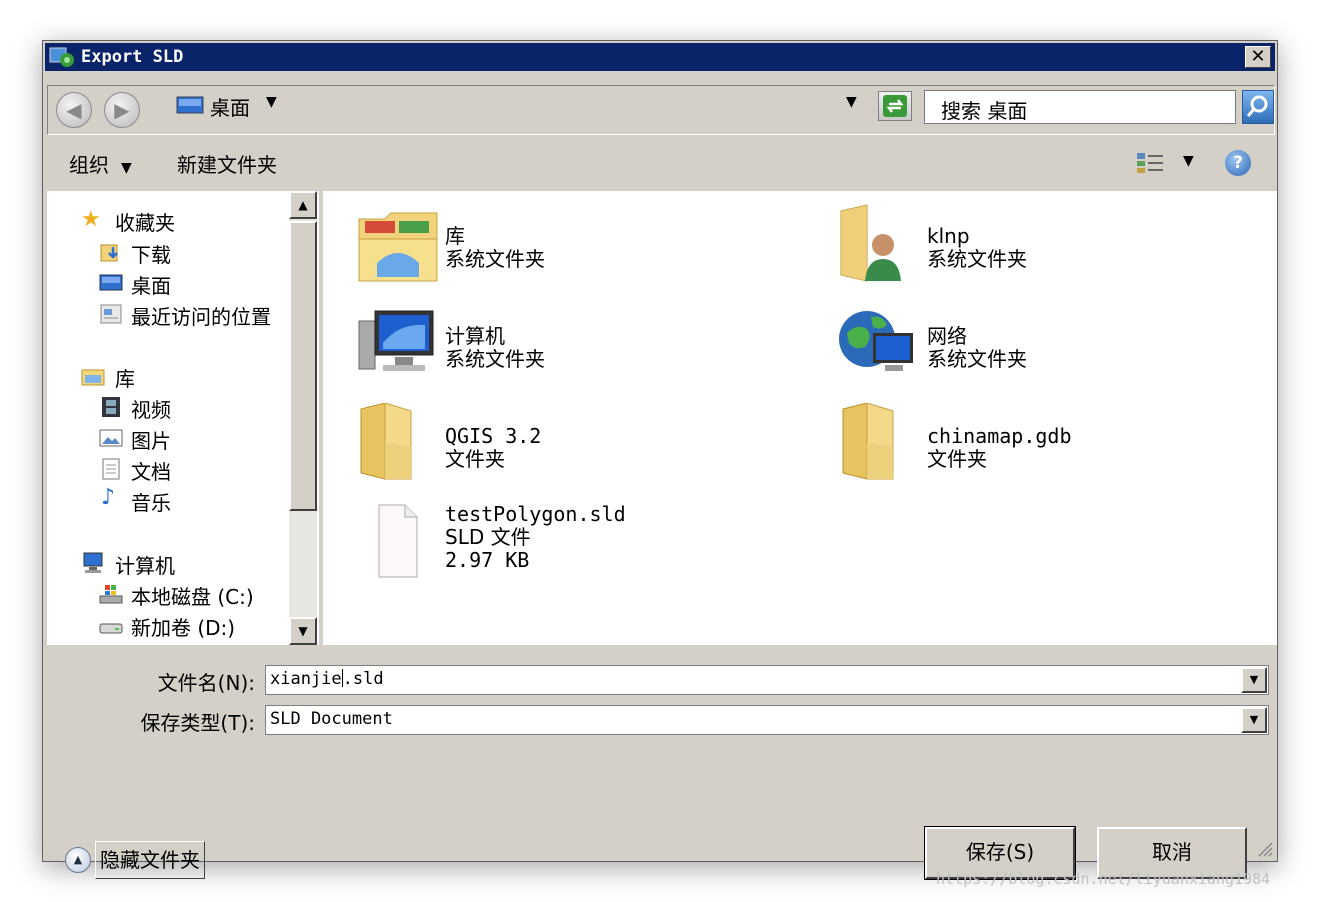  What do you see at coordinates (331, 719) in the screenshot?
I see `filetype-value: SLD Document` at bounding box center [331, 719].